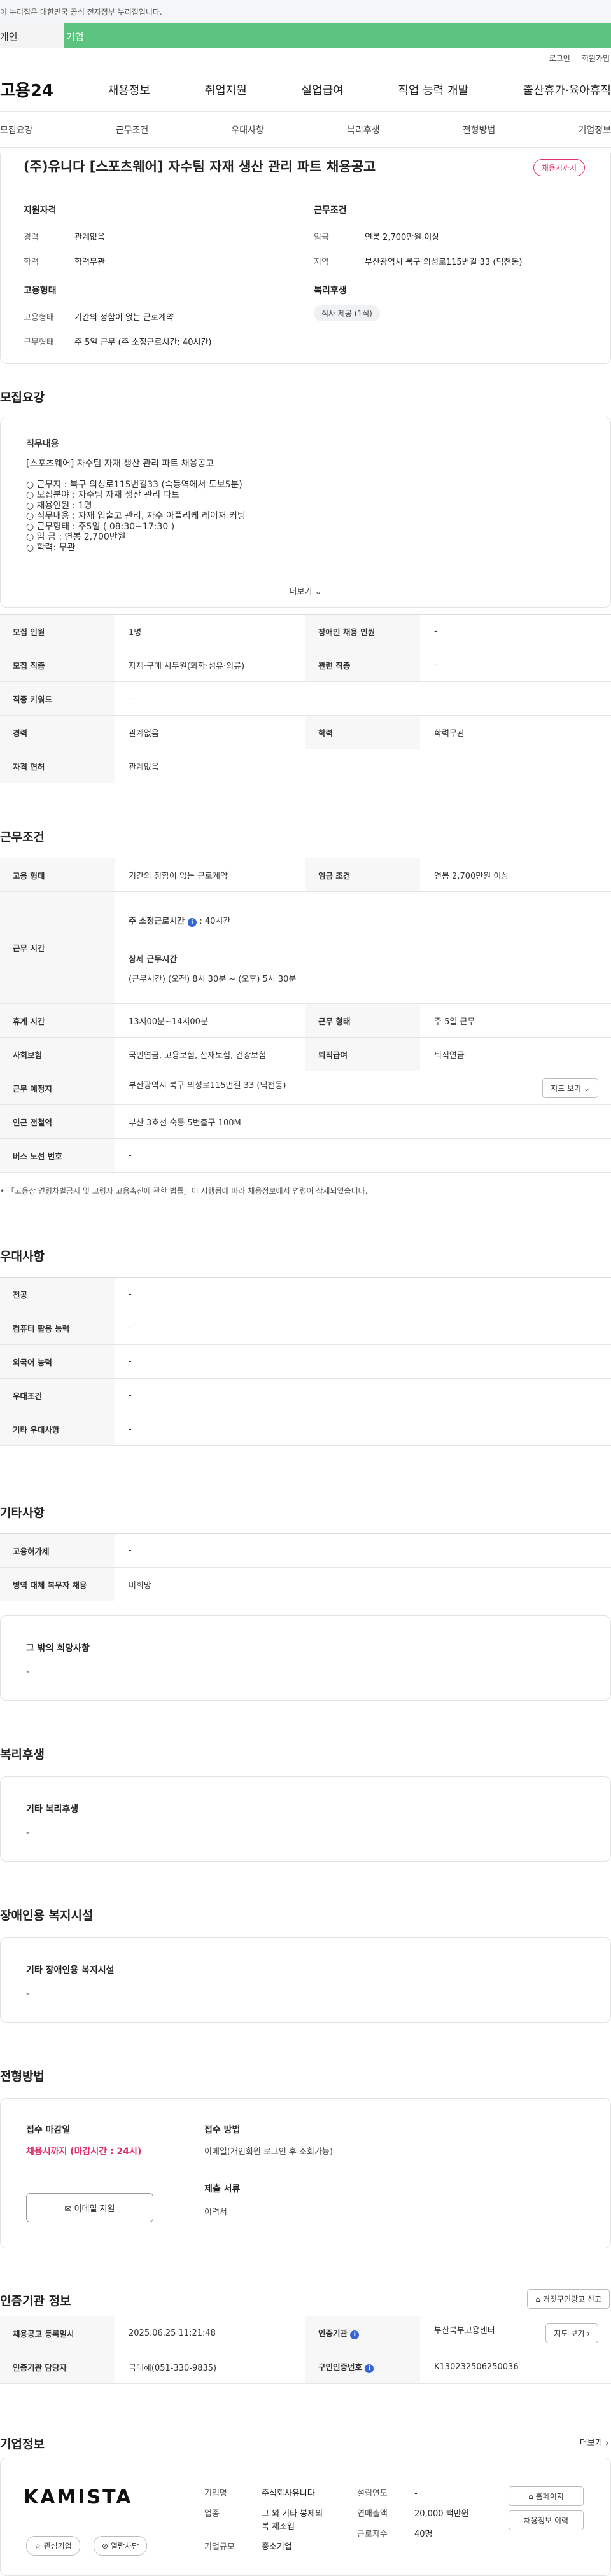 Image resolution: width=611 pixels, height=2576 pixels. Describe the element at coordinates (305, 1819) in the screenshot. I see `welfare-card: 기타 복리후생 -` at that location.